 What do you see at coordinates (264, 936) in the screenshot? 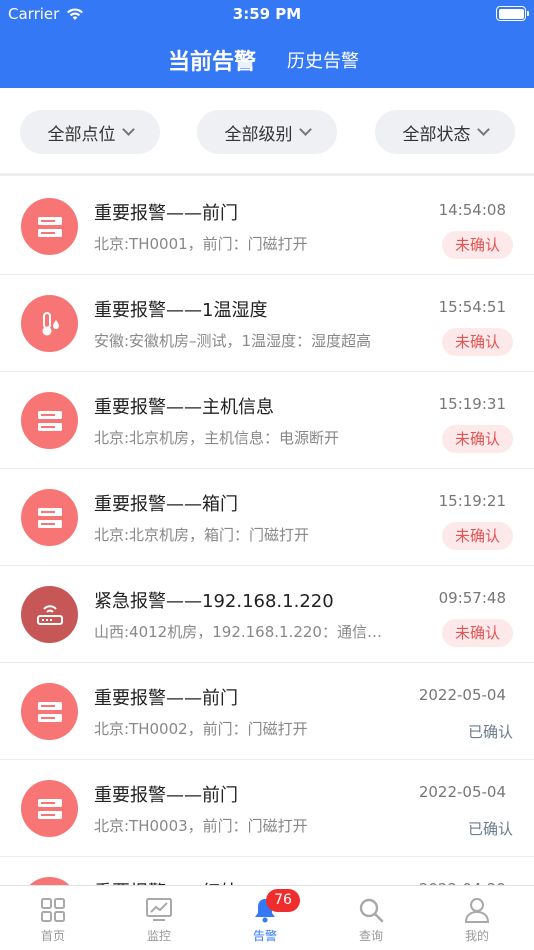
I see `tab-label: 告警` at bounding box center [264, 936].